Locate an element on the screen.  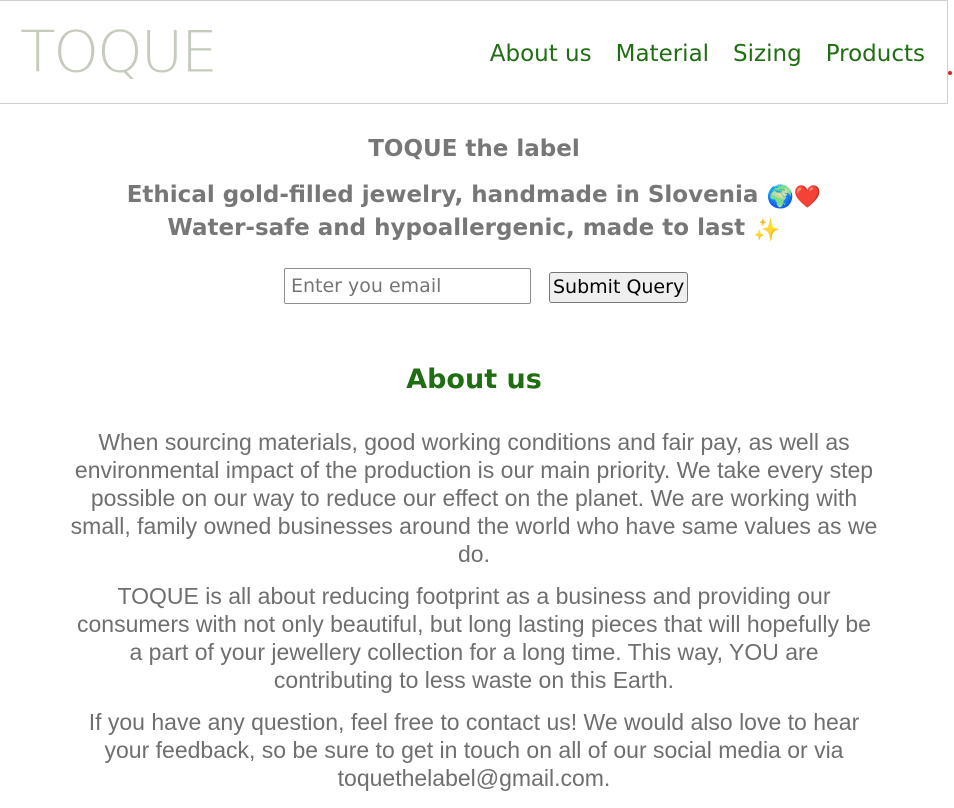
nav-material: Material is located at coordinates (662, 55).